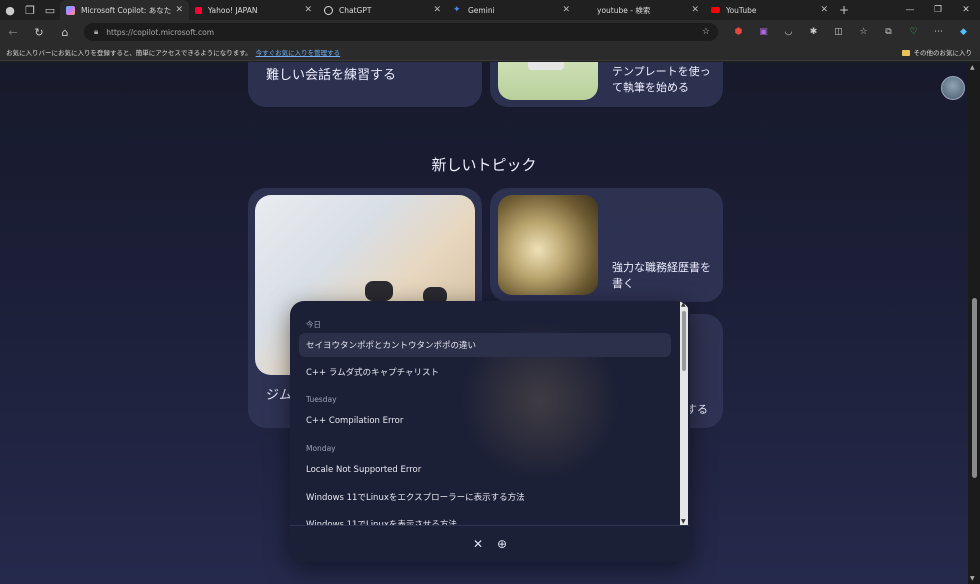 This screenshot has height=584, width=980. Describe the element at coordinates (50, 10) in the screenshot. I see `tab-actions-icon: ▭` at that location.